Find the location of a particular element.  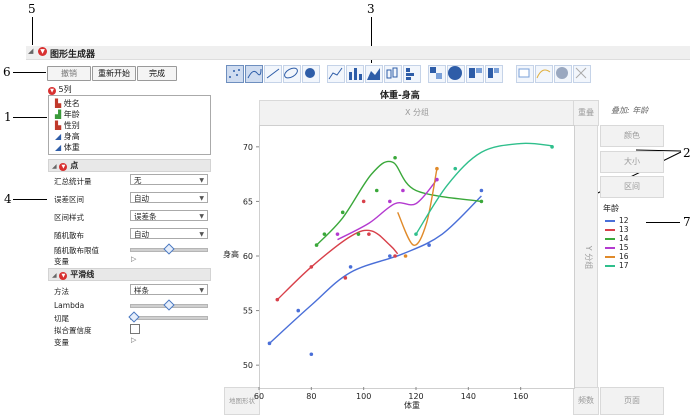

y-tick-label: 50 is located at coordinates (248, 365).